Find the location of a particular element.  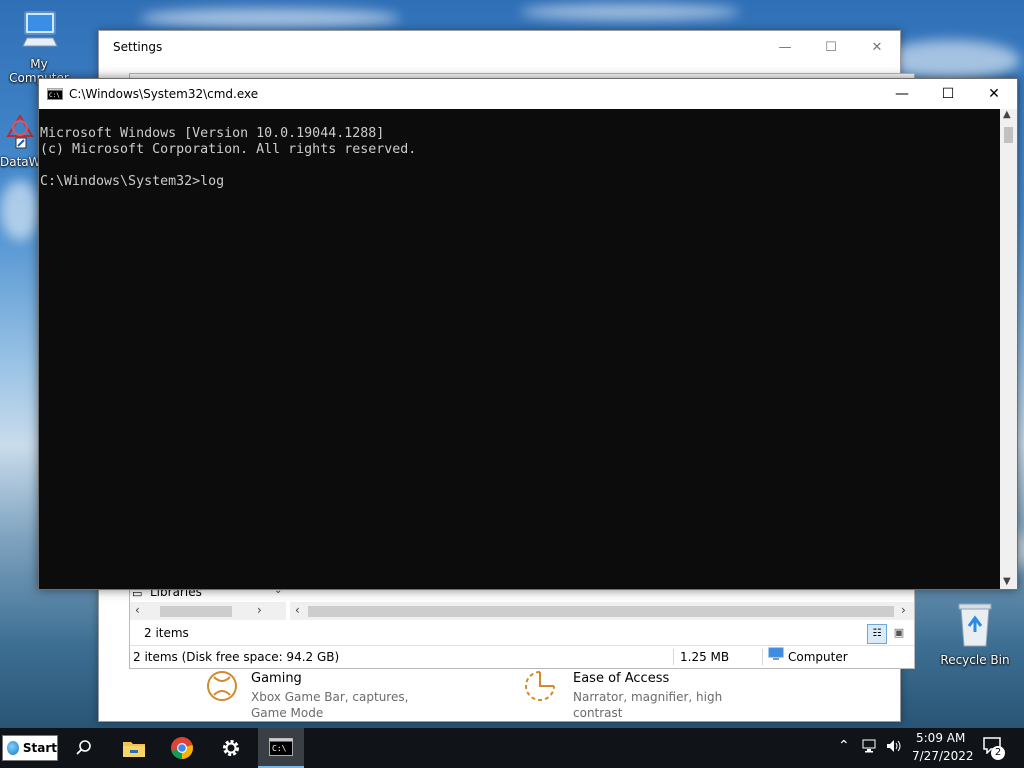

xbox-icon is located at coordinates (222, 686).